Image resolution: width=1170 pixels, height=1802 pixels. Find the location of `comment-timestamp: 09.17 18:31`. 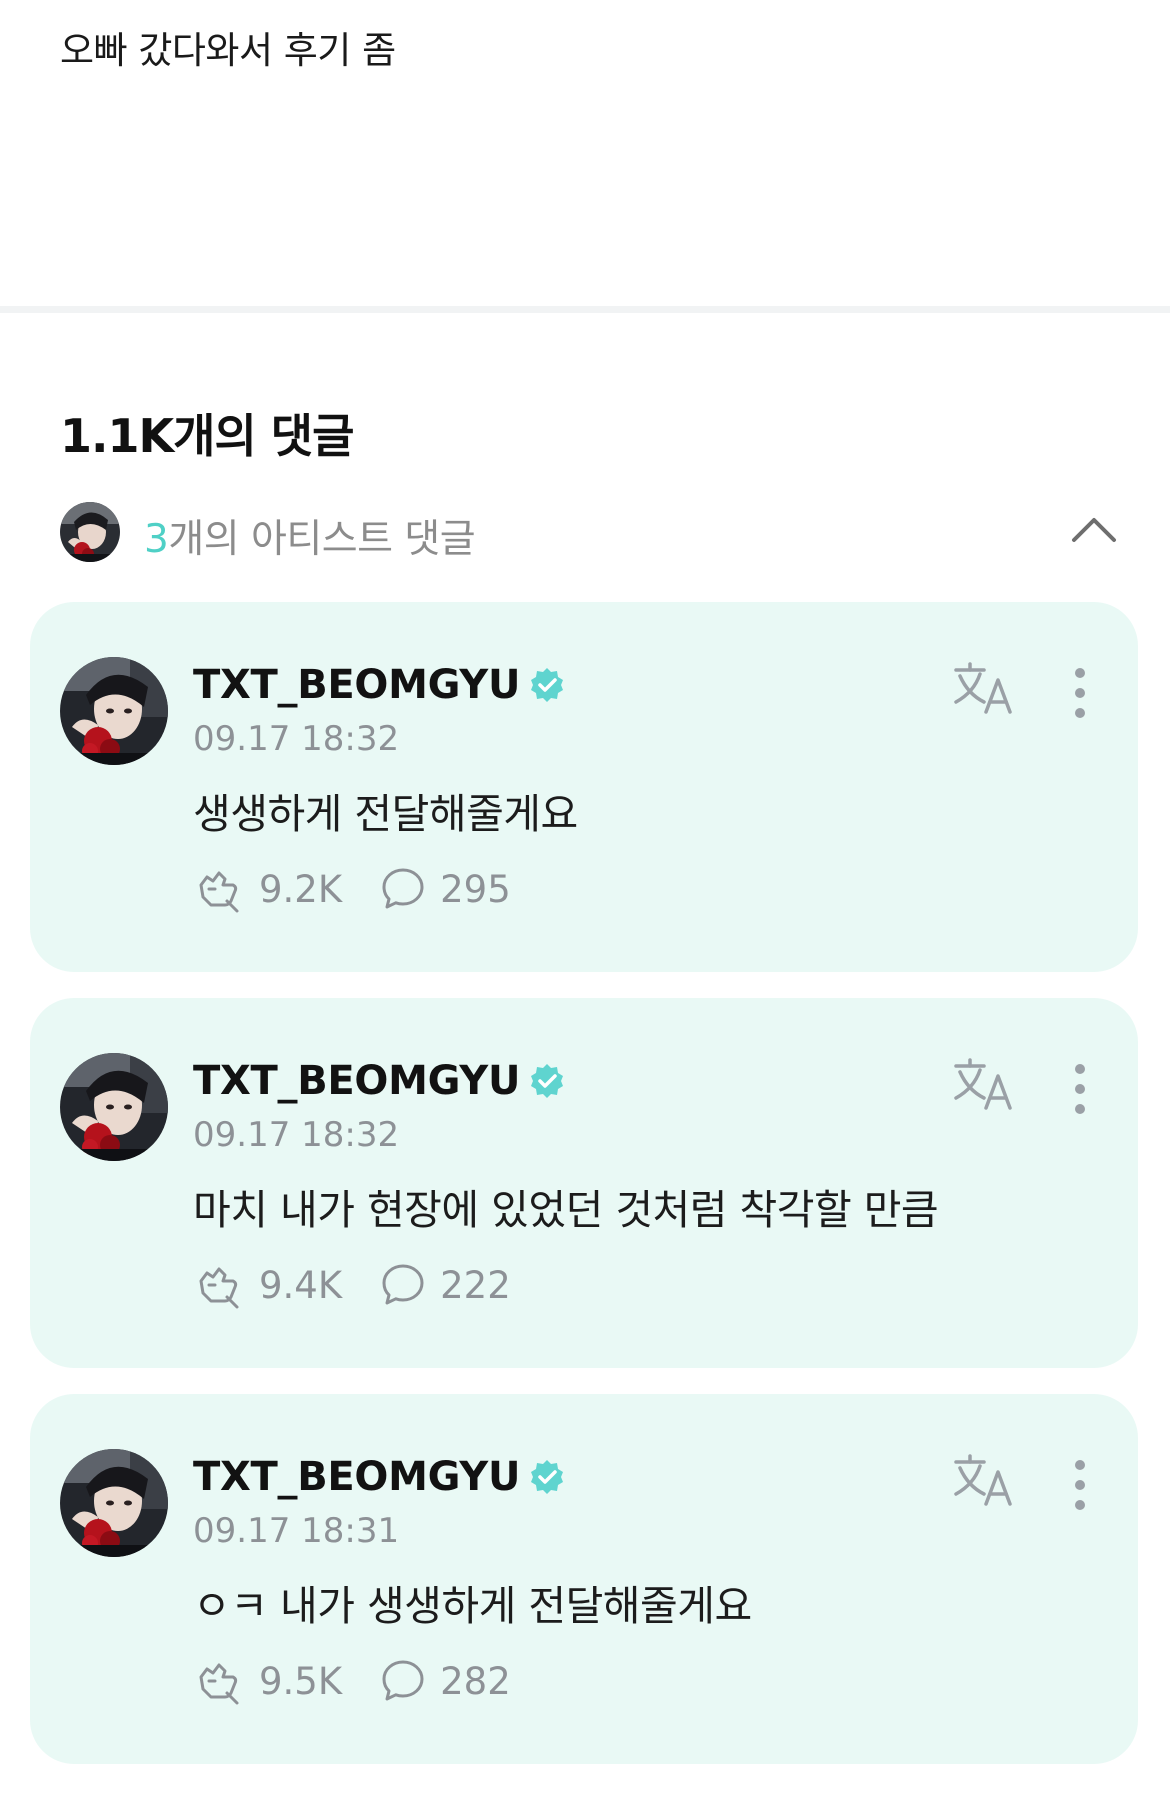

comment-timestamp: 09.17 18:31 is located at coordinates (296, 1531).